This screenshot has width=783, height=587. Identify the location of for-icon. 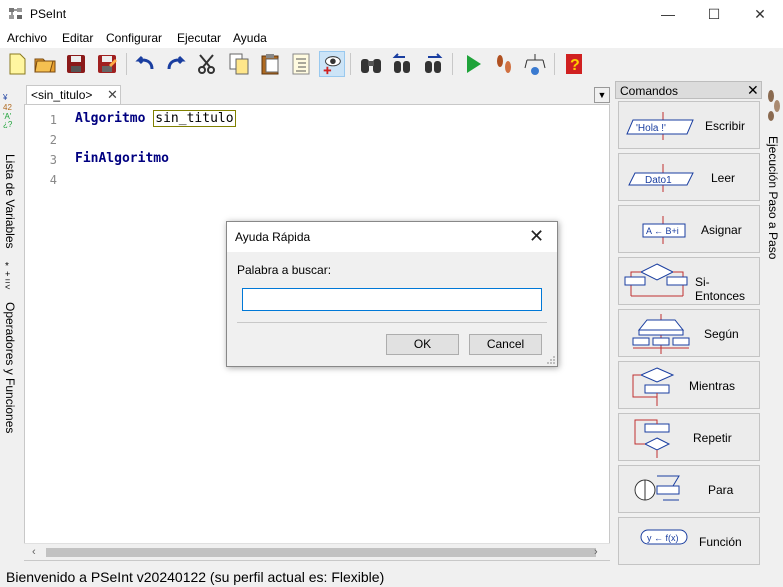
(657, 488).